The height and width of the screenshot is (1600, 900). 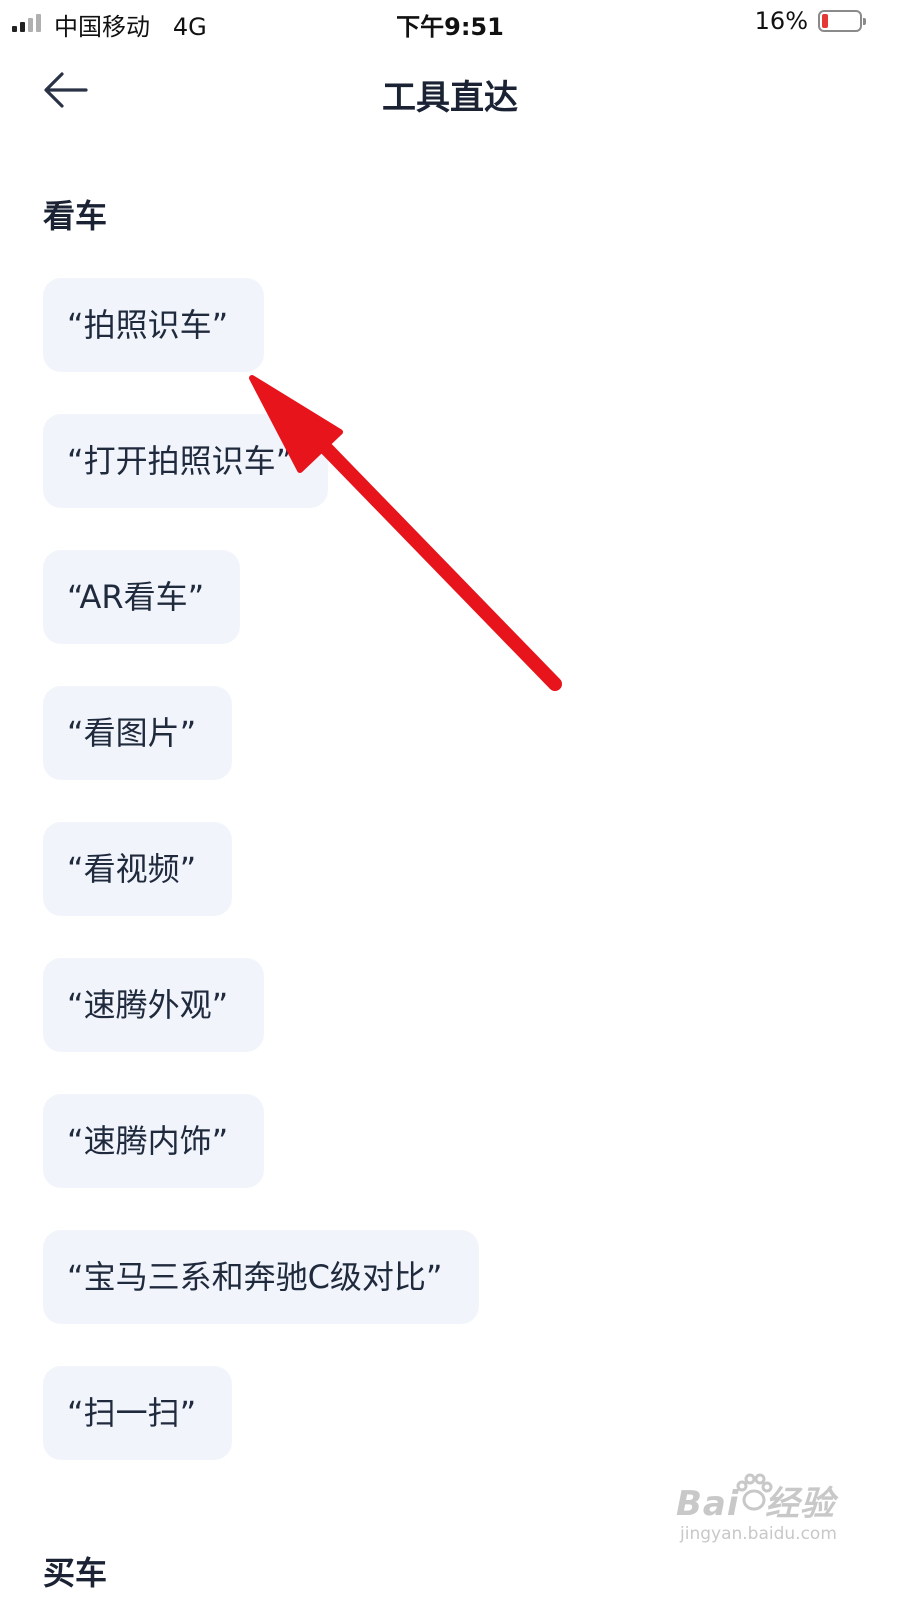 I want to click on command-chip-photo-recognize: “拍照识车”, so click(x=154, y=325).